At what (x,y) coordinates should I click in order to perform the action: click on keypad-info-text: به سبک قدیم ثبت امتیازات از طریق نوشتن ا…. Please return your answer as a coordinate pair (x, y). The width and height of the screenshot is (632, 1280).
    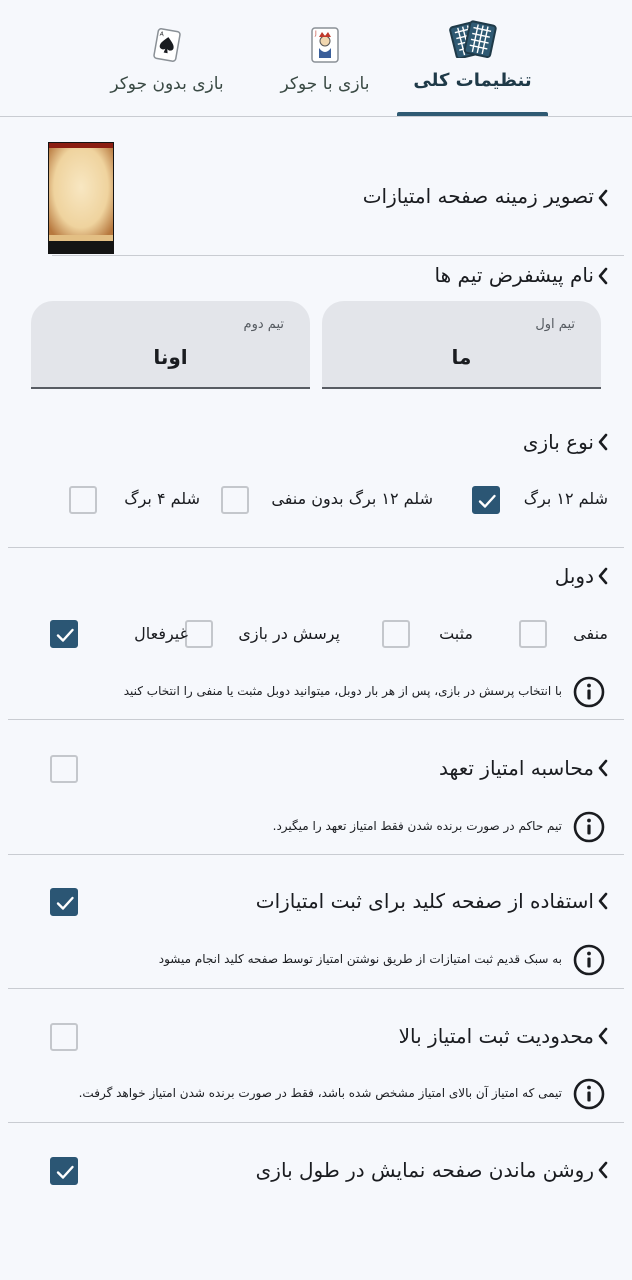
    Looking at the image, I should click on (360, 959).